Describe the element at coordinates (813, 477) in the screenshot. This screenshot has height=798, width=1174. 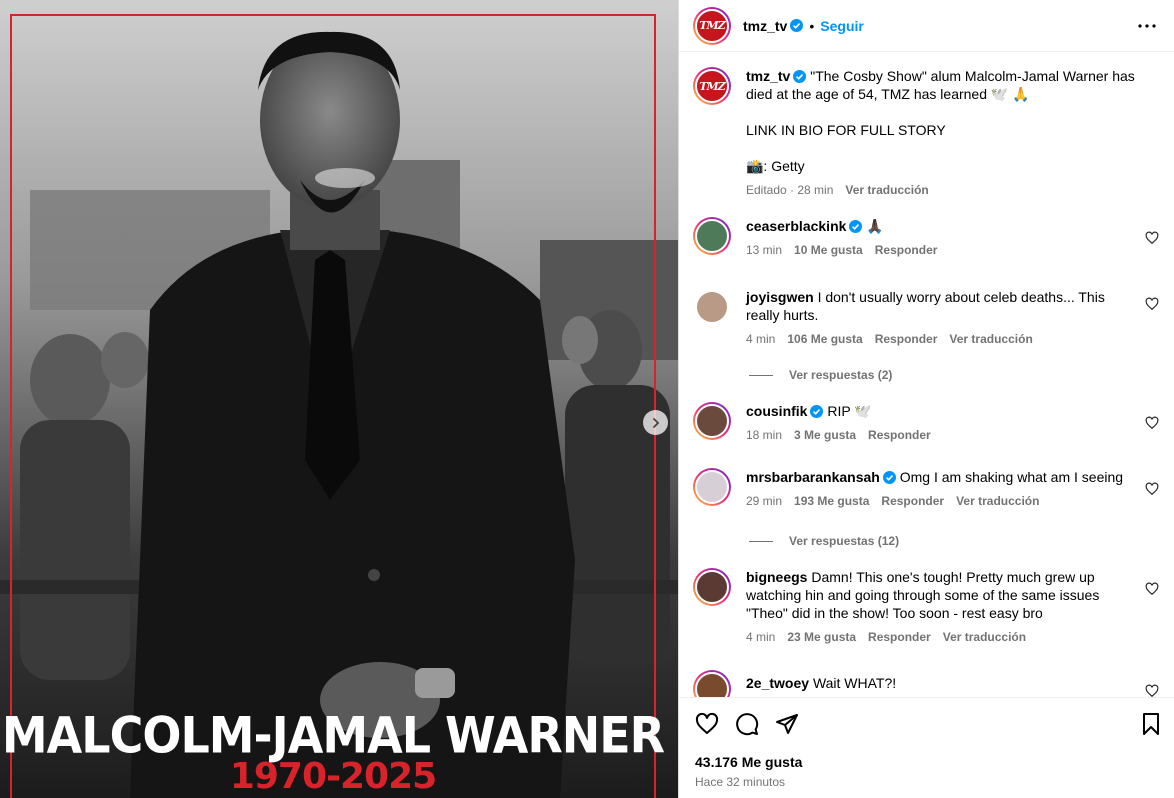
I see `comment-username: mrsbarbarankansah` at that location.